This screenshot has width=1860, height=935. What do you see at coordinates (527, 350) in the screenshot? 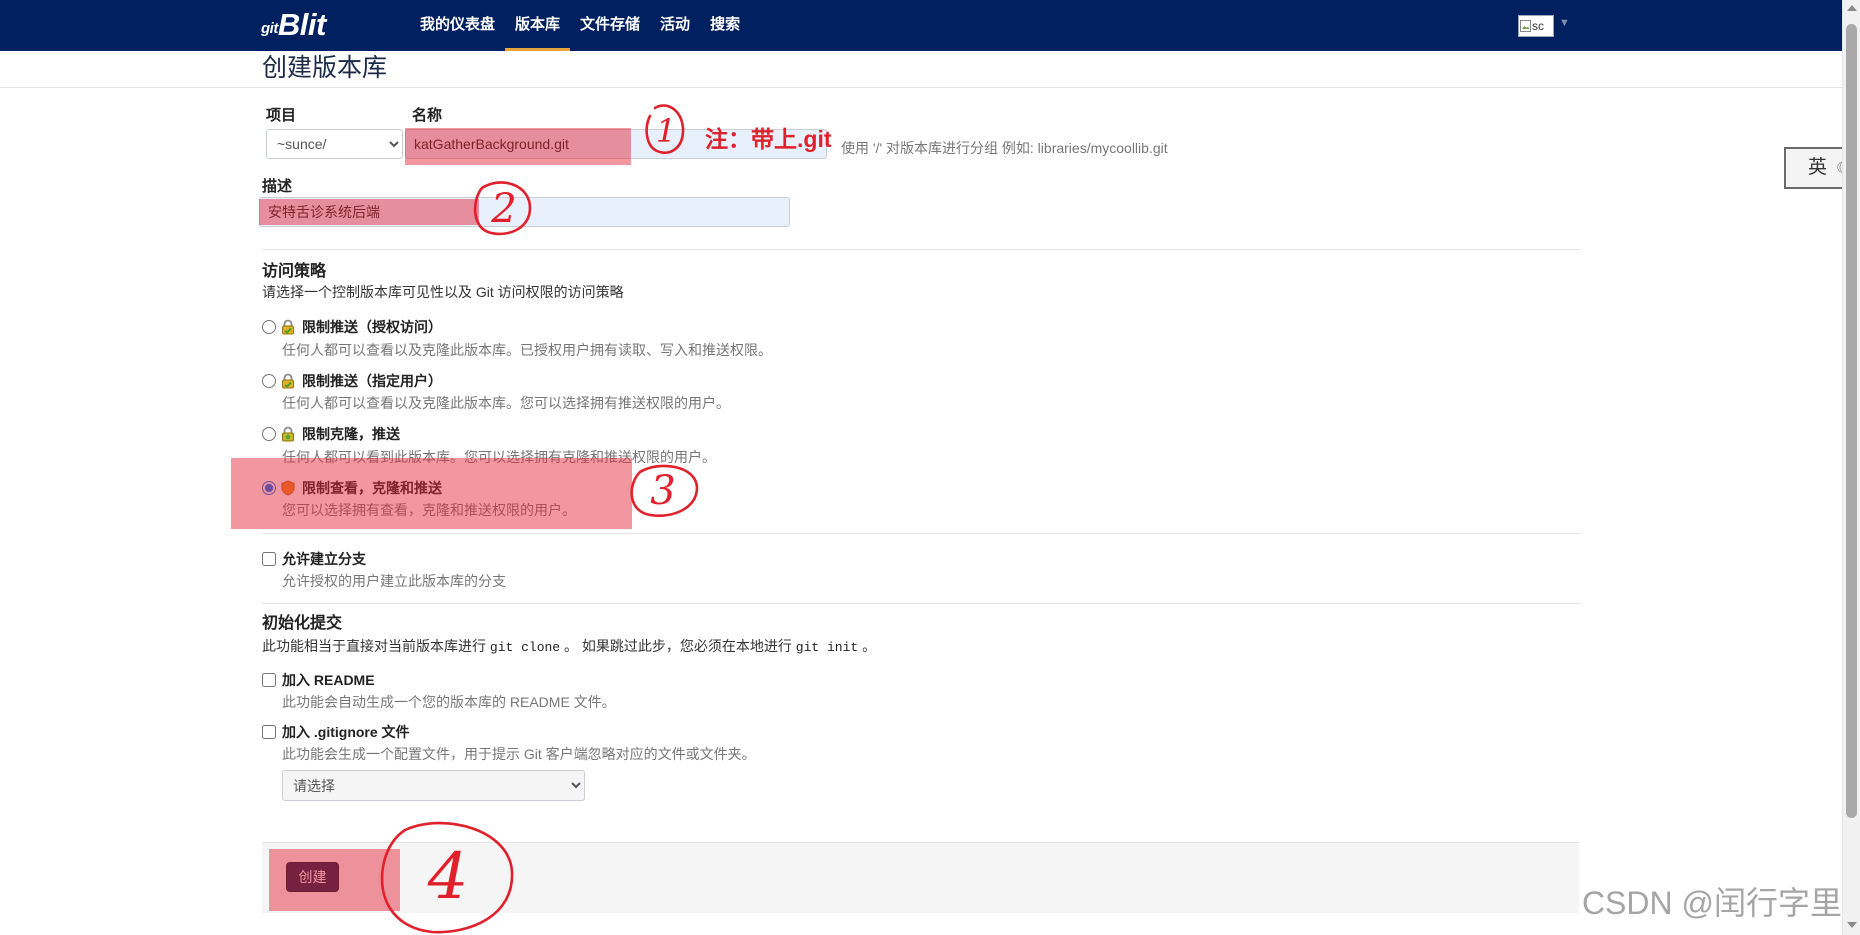
I see `access-option-description: 任何人都可以查看以及克隆此版本库。已授权用户拥有读取、写入和推送权限。` at bounding box center [527, 350].